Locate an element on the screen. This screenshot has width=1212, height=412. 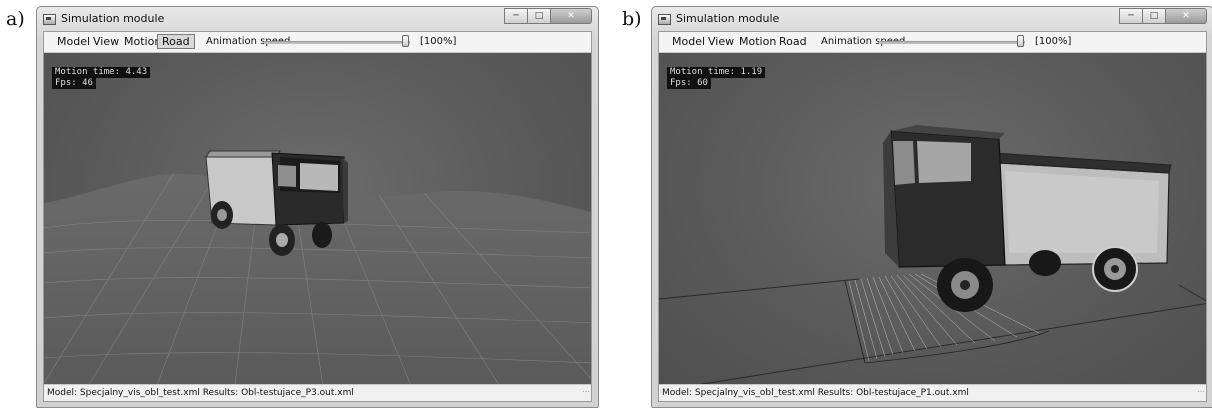
truck-model-b is located at coordinates (1027, 218).